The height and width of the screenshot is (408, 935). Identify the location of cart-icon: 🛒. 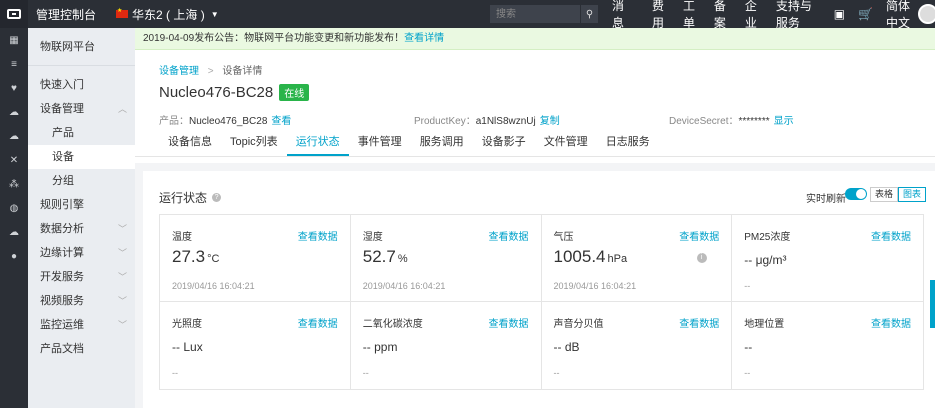
(865, 14).